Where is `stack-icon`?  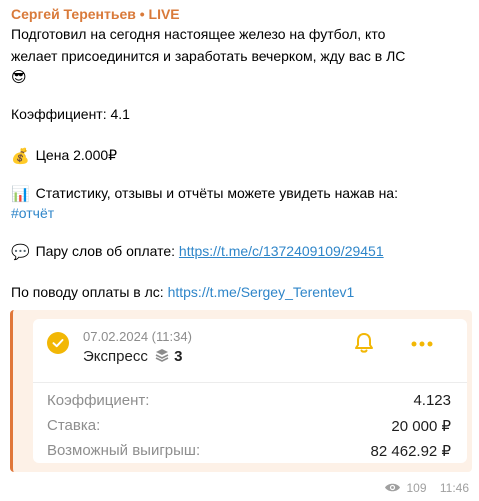
stack-icon is located at coordinates (162, 355).